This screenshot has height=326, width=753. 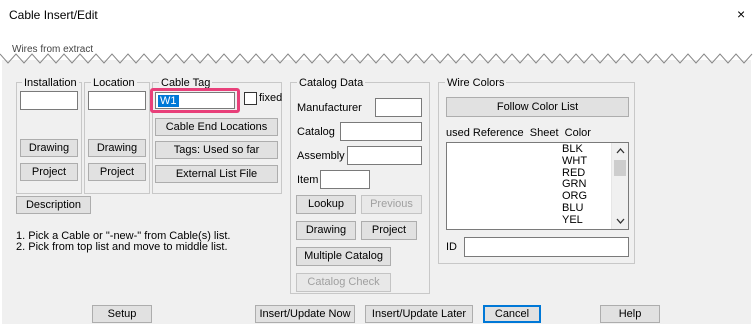 What do you see at coordinates (620, 221) in the screenshot?
I see `scroll-down-icon` at bounding box center [620, 221].